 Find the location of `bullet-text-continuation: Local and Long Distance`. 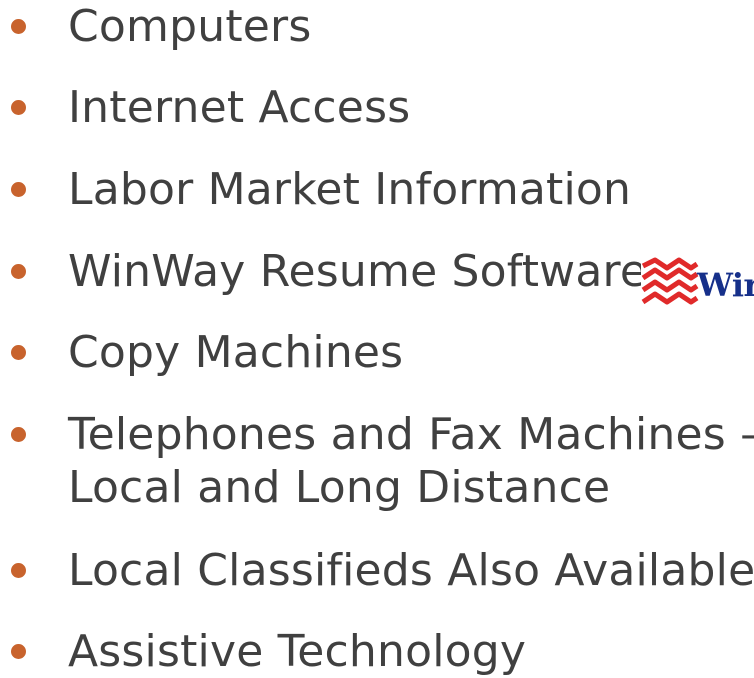

bullet-text-continuation: Local and Long Distance is located at coordinates (339, 487).